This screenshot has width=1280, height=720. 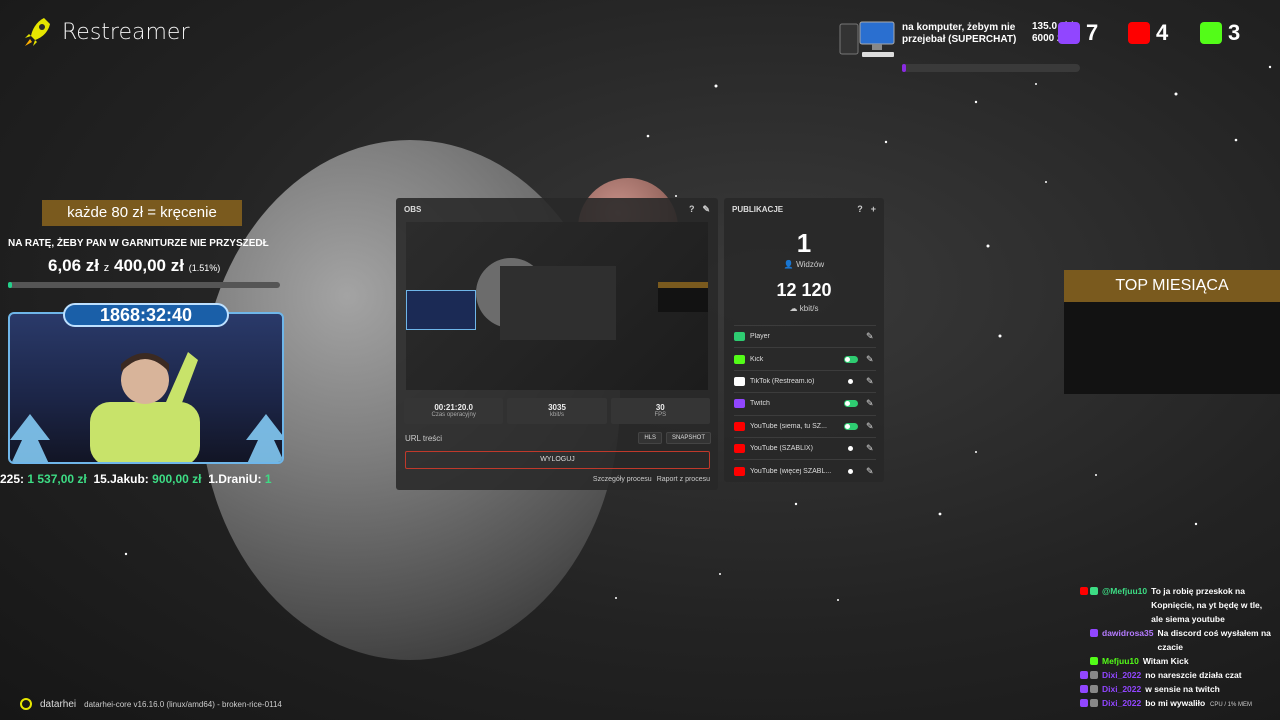 What do you see at coordinates (30, 438) in the screenshot?
I see `tree-decoration-left` at bounding box center [30, 438].